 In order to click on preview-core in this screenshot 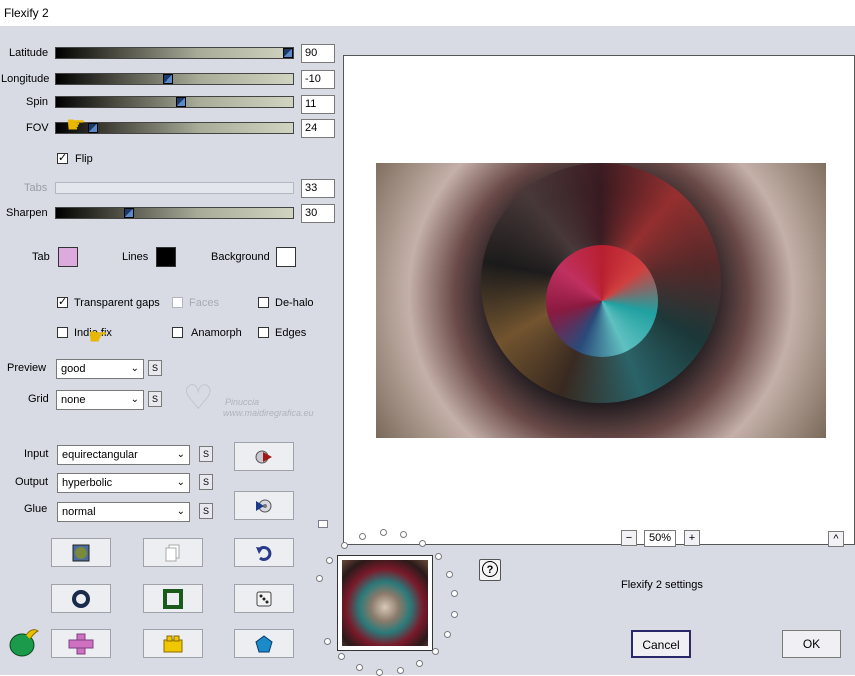, I will do `click(602, 301)`.